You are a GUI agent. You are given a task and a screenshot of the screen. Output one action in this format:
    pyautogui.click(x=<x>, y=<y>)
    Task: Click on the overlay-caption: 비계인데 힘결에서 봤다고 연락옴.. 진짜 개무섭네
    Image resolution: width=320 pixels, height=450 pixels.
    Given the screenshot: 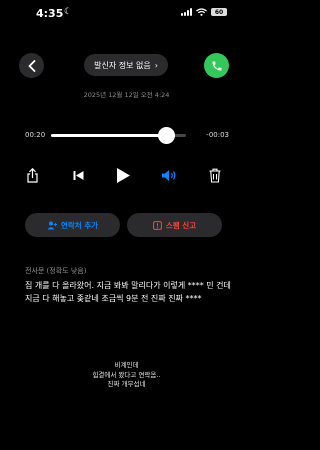 What is the action you would take?
    pyautogui.click(x=126, y=375)
    